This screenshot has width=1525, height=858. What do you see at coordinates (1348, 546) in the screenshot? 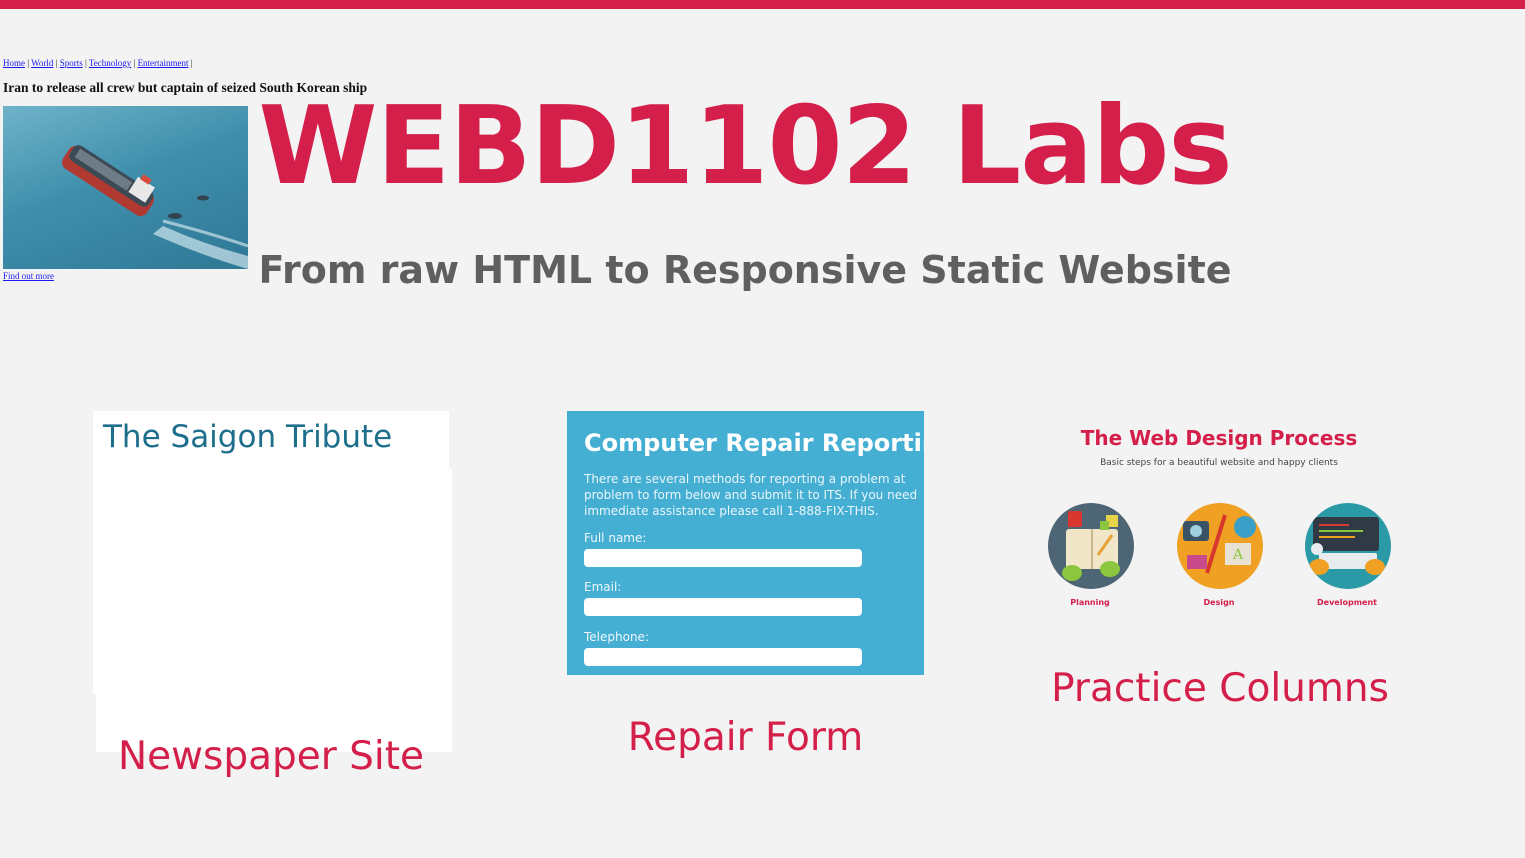
I see `development-icon` at bounding box center [1348, 546].